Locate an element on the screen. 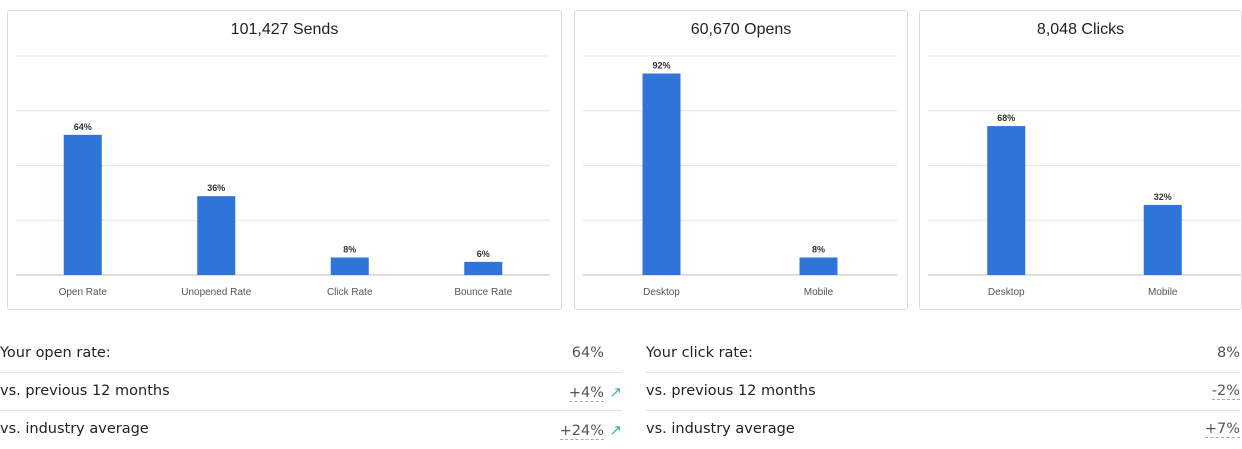 Image resolution: width=1242 pixels, height=449 pixels. opens-value-label-mobile: 8% is located at coordinates (818, 249).